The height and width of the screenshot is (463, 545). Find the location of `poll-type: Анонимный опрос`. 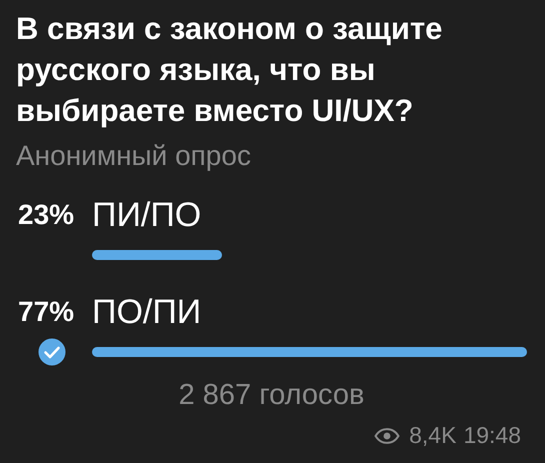

poll-type: Анонимный опрос is located at coordinates (134, 156).